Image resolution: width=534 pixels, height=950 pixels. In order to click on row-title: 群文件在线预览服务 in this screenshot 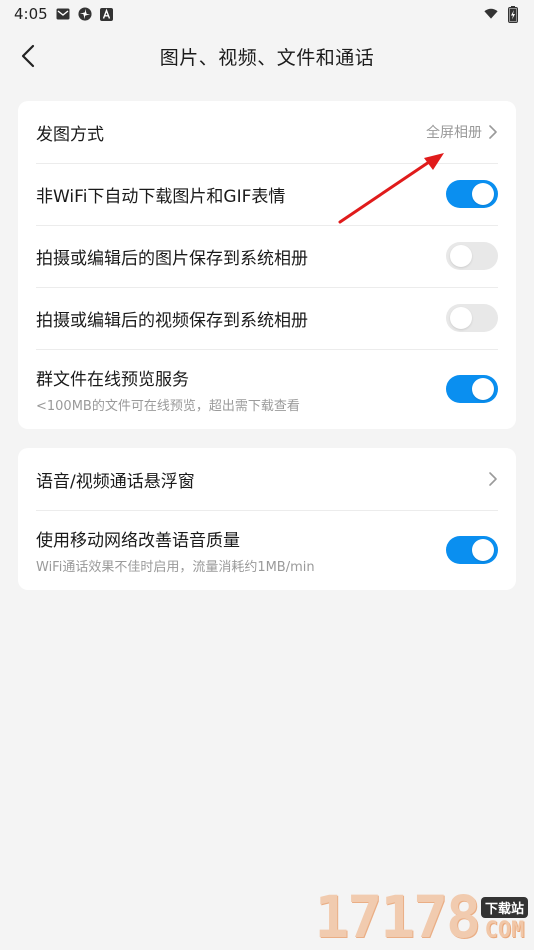, I will do `click(112, 379)`.